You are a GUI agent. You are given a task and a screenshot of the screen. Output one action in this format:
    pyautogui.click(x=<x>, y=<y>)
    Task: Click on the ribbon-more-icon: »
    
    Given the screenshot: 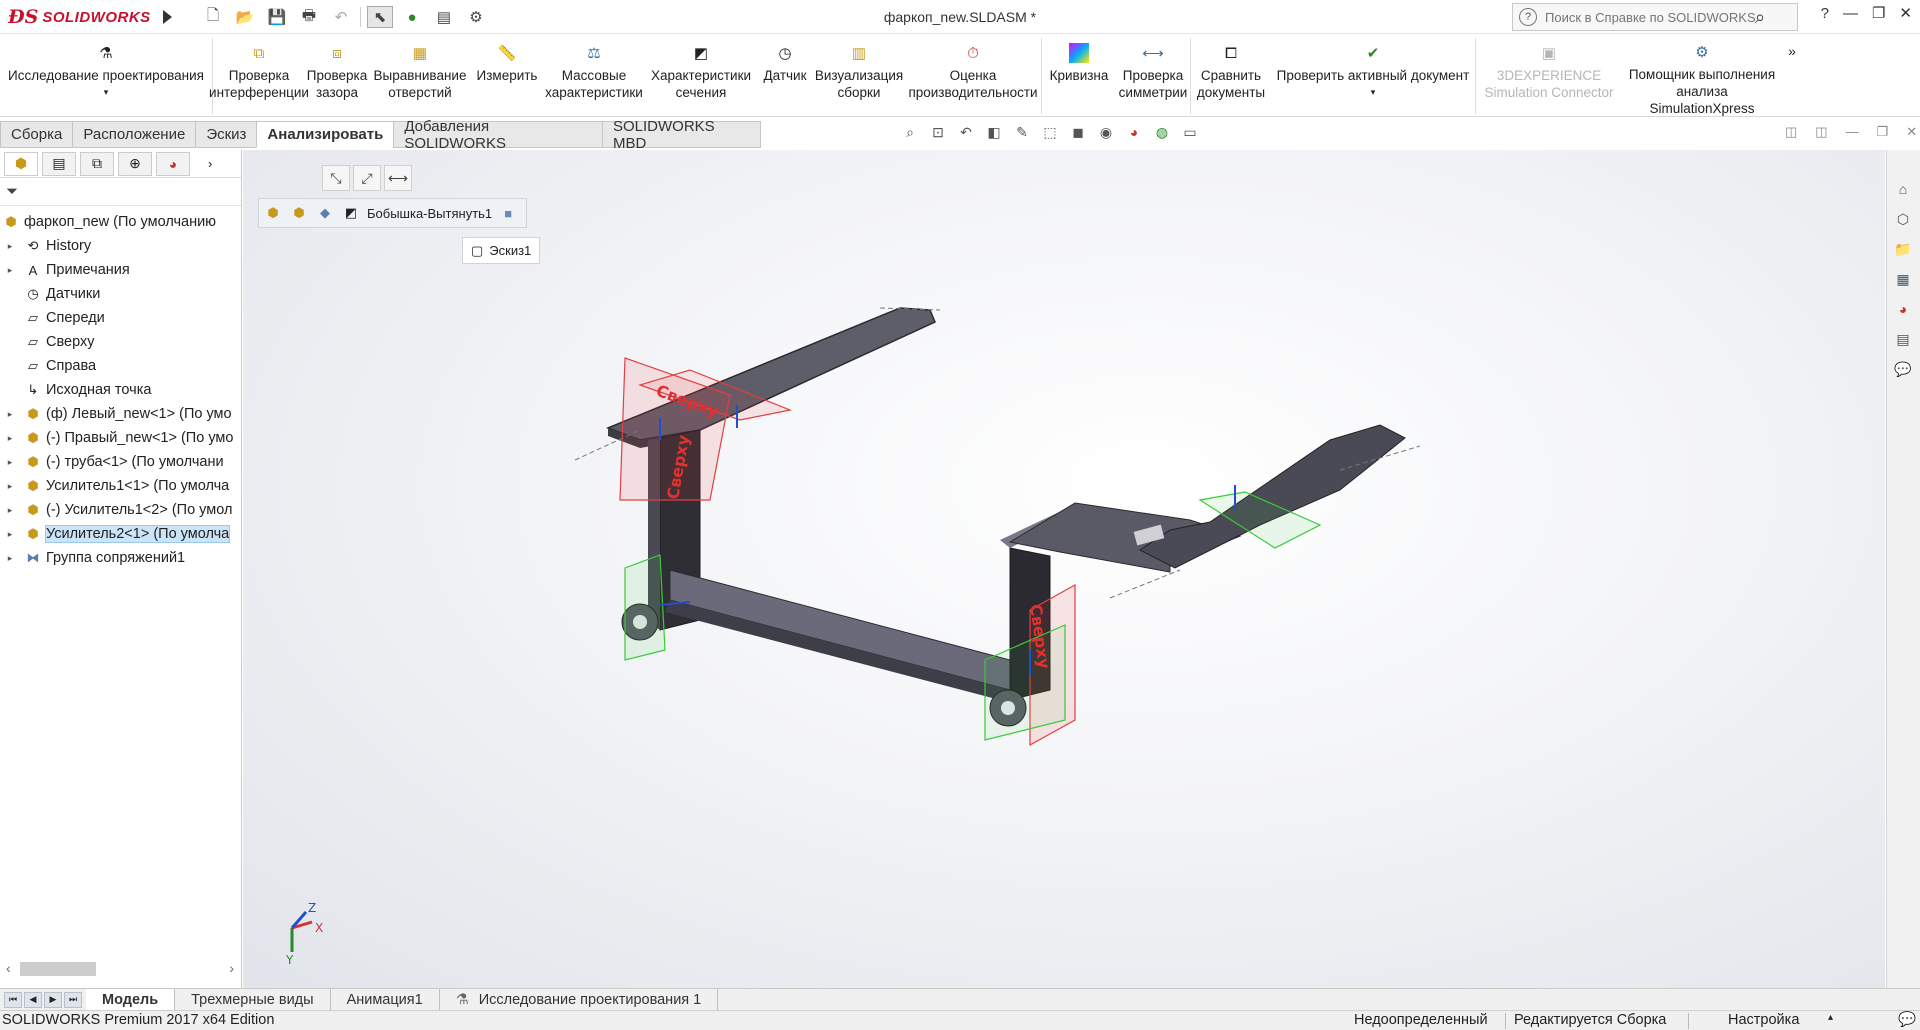 What is the action you would take?
    pyautogui.click(x=1792, y=76)
    